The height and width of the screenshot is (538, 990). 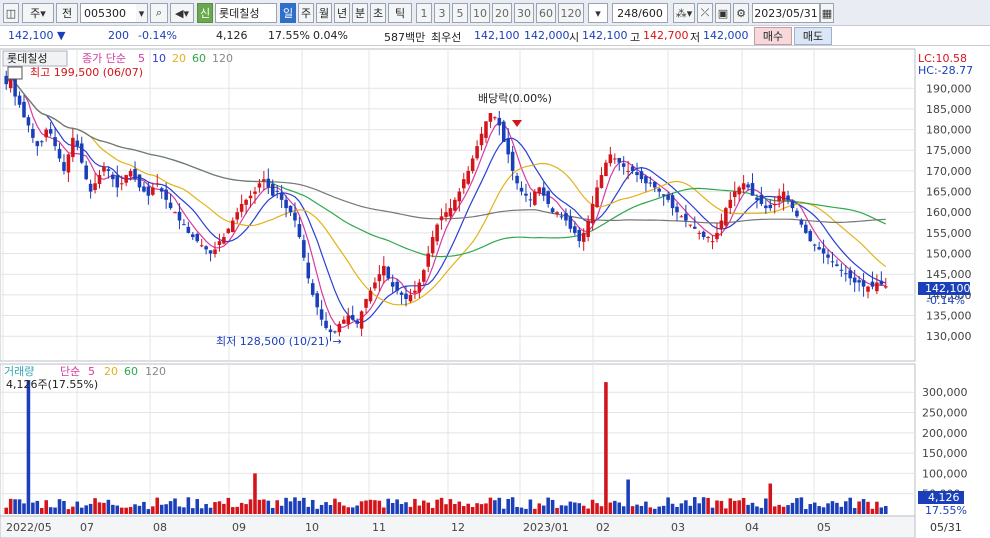 I want to click on save-icon: ▣, so click(x=723, y=13).